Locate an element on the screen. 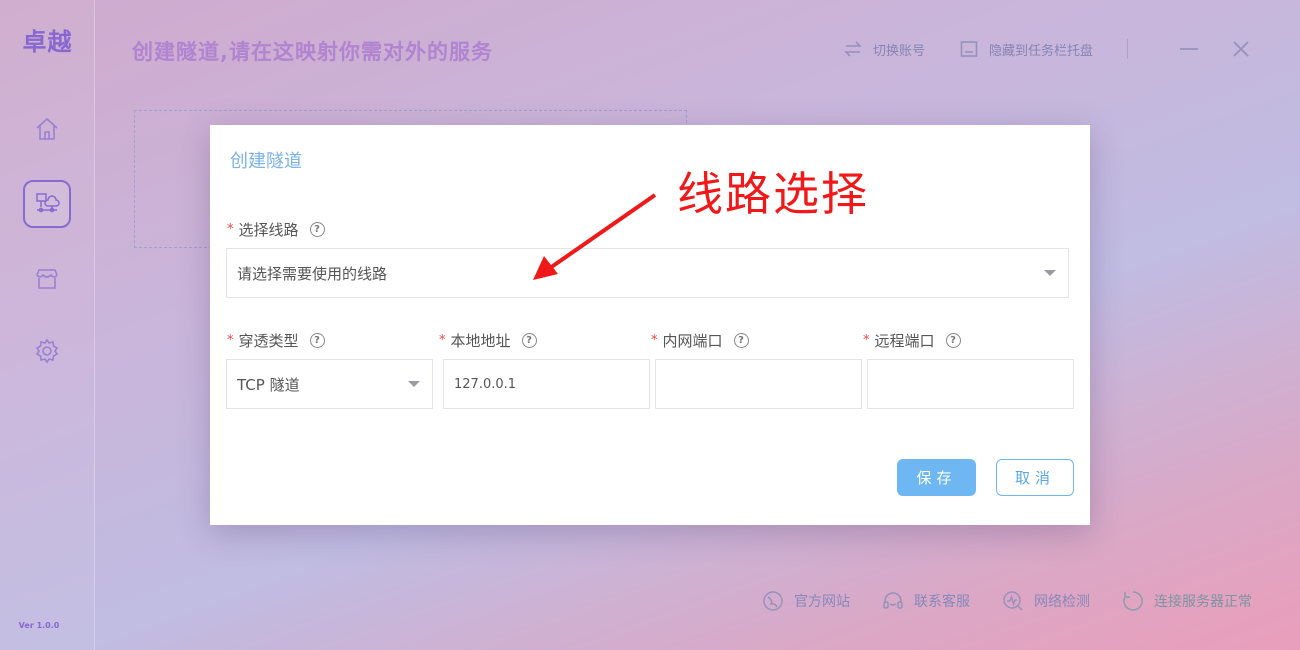 The width and height of the screenshot is (1300, 650). line-label: * 选择线路 ? is located at coordinates (276, 229).